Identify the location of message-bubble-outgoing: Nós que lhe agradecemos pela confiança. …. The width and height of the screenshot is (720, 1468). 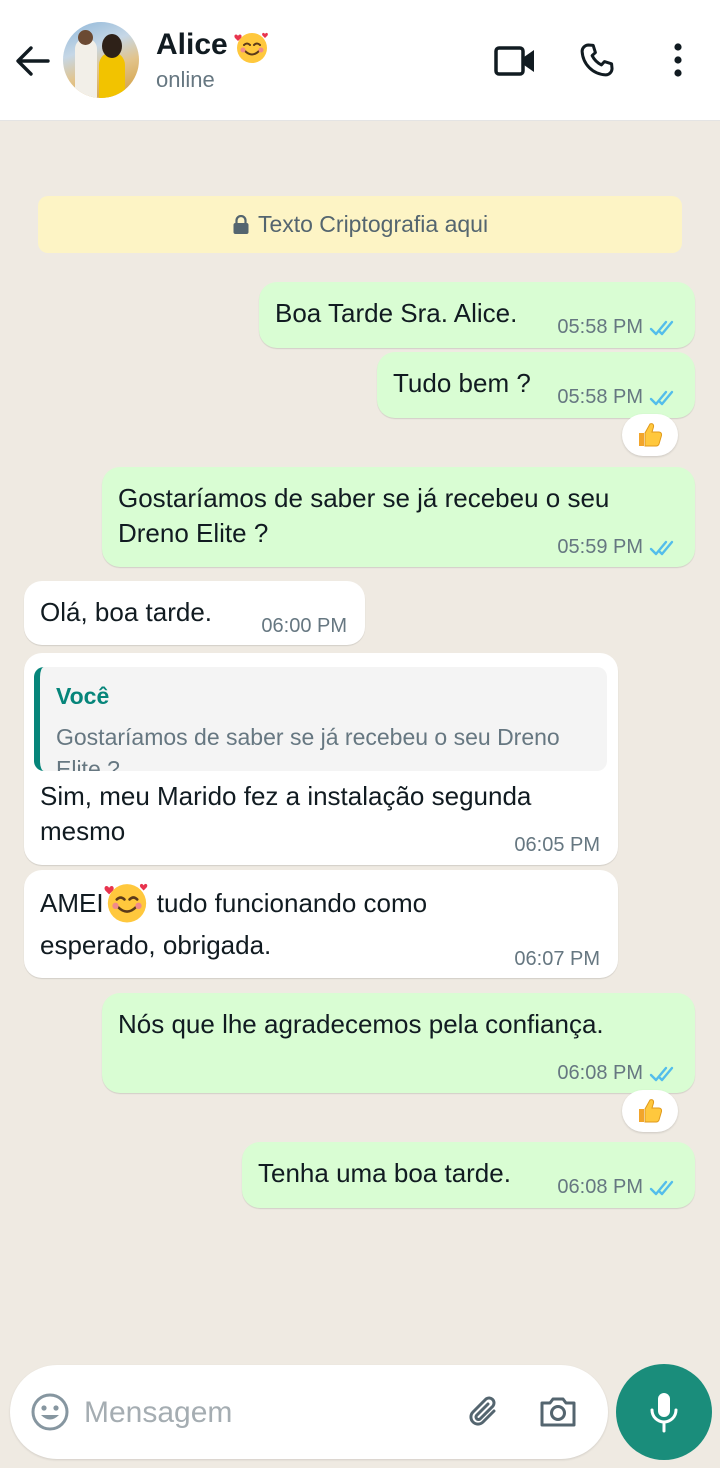
(398, 1043).